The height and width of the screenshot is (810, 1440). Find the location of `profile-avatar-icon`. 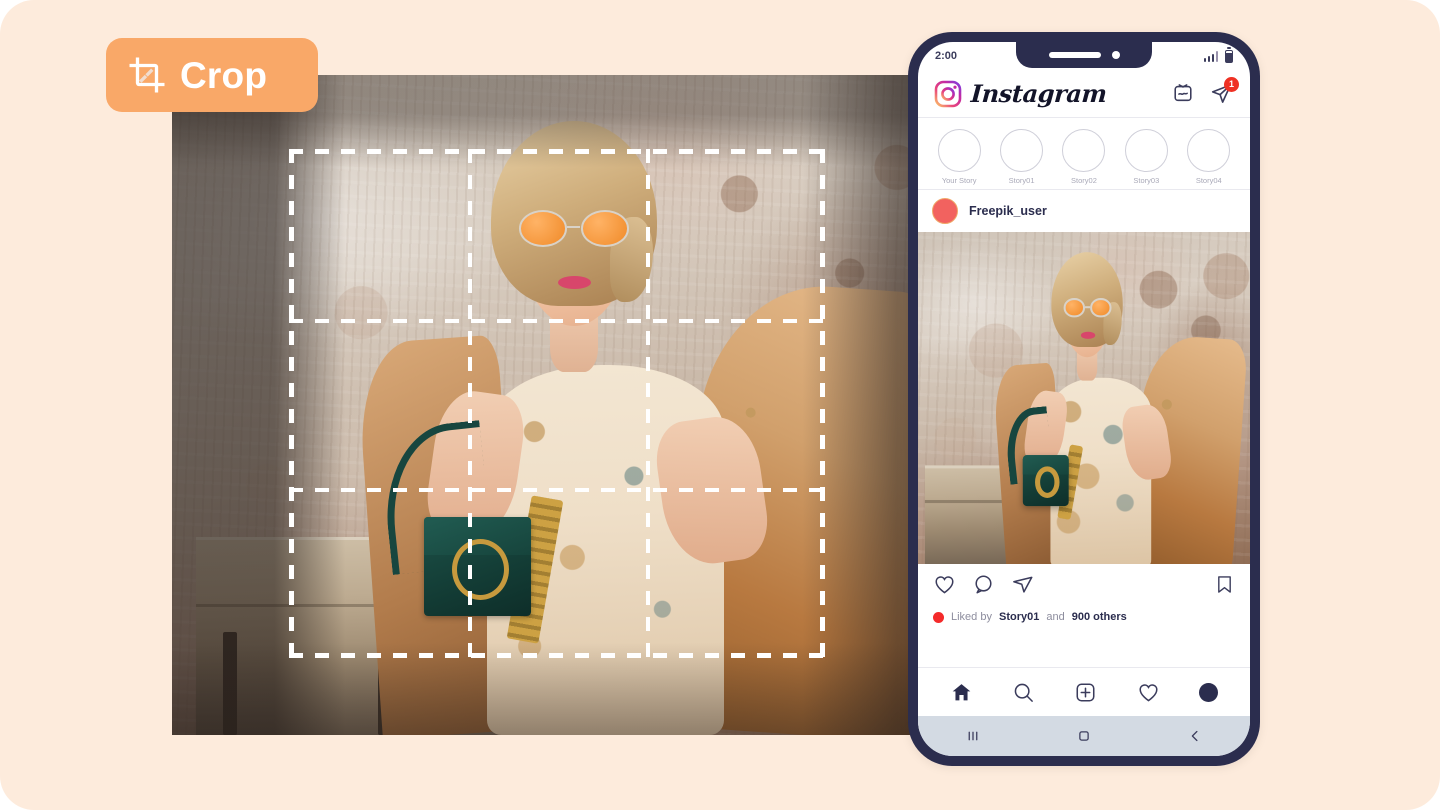

profile-avatar-icon is located at coordinates (1209, 692).